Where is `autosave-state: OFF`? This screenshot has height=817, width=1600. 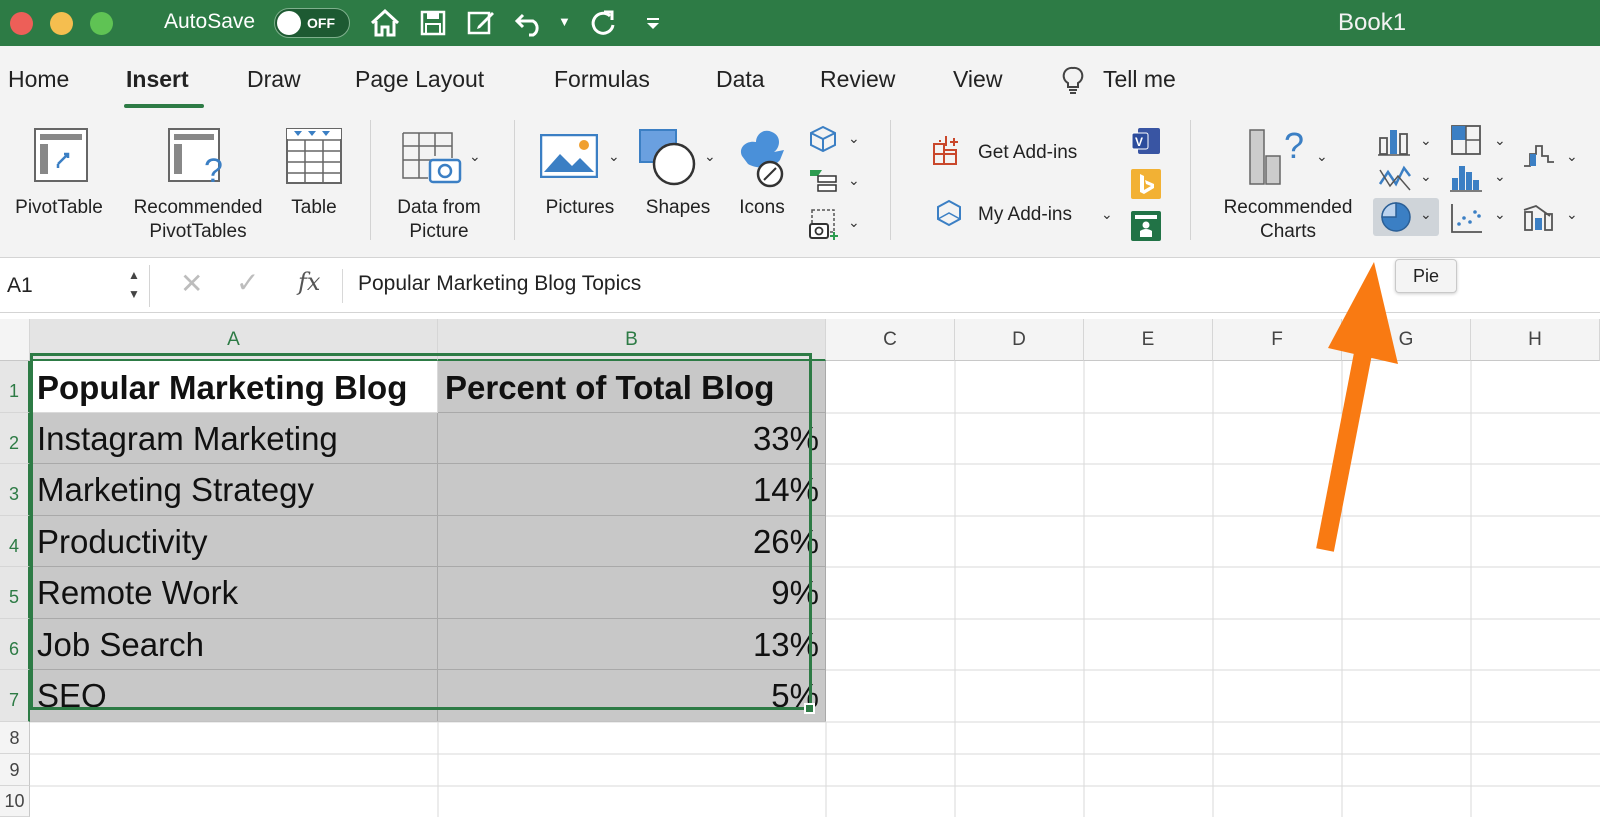
autosave-state: OFF is located at coordinates (321, 23).